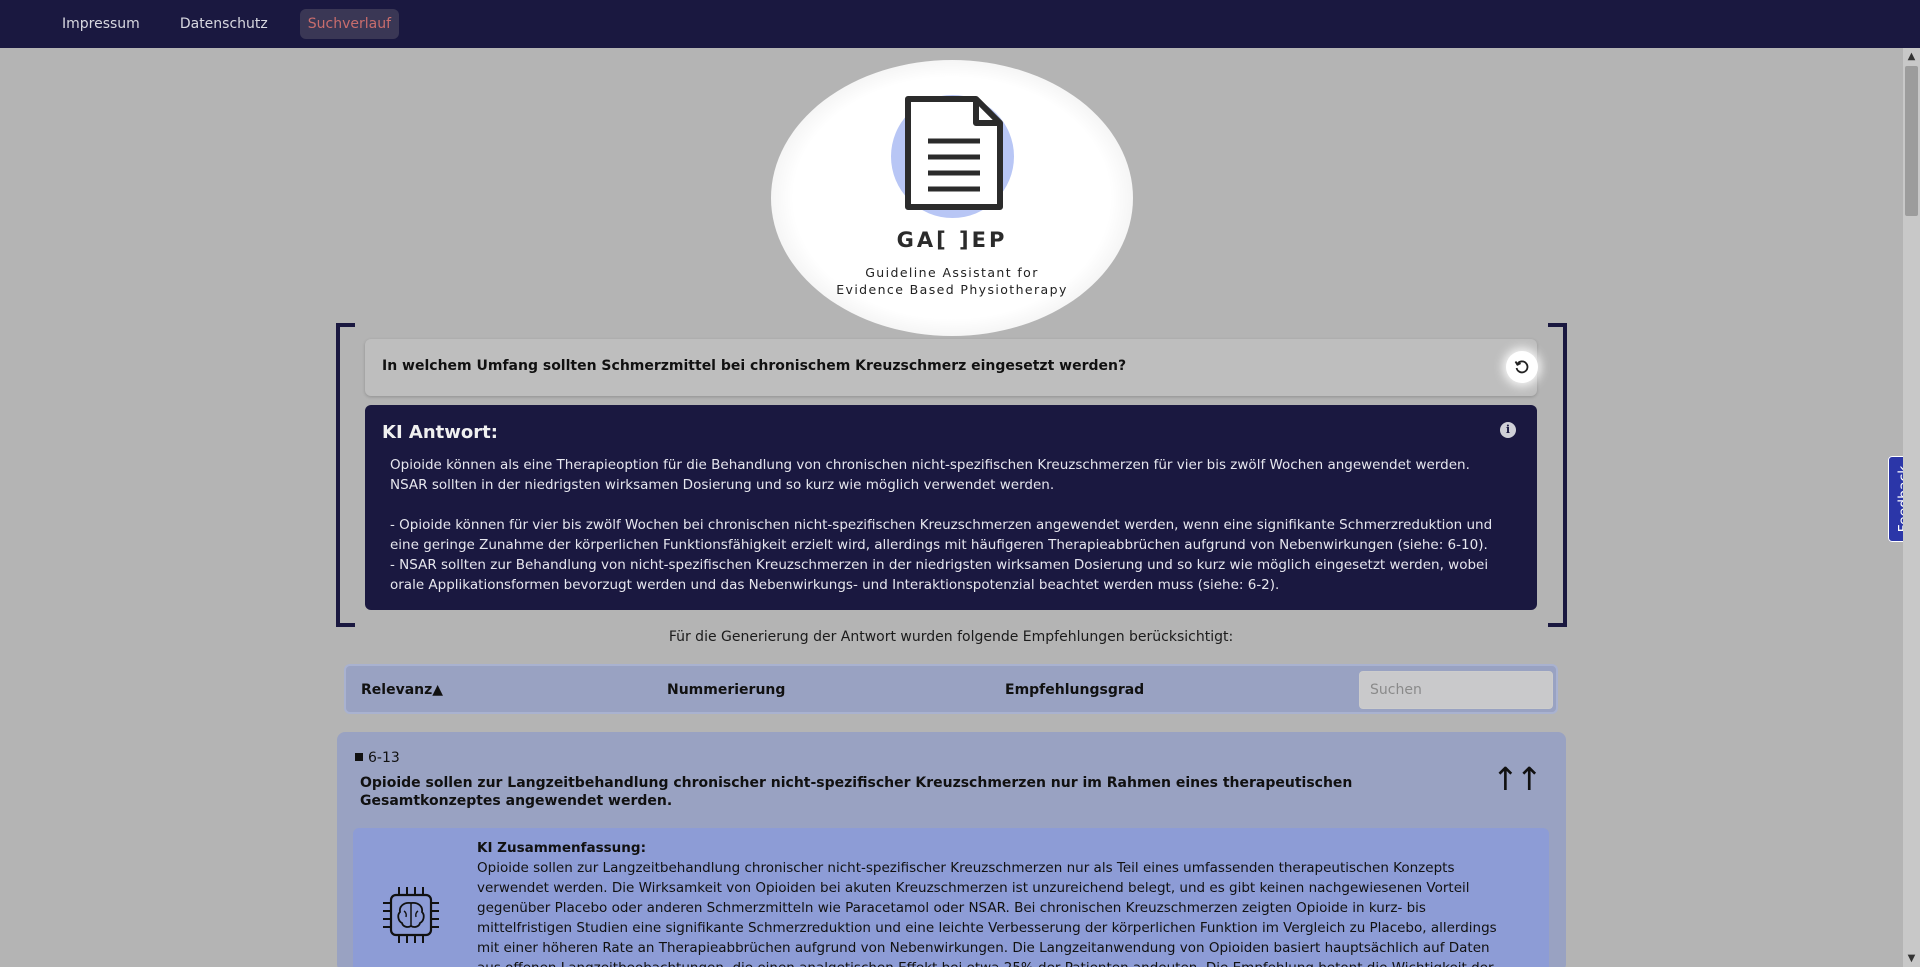 The height and width of the screenshot is (967, 1920). Describe the element at coordinates (960, 24) in the screenshot. I see `top-navbar: Impressum Datenschutz Suchverlauf` at that location.